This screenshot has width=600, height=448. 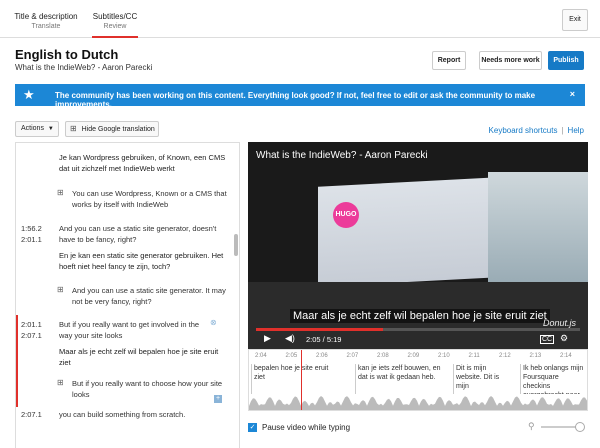 I want to click on help-links: Keyboard shortcuts | Help, so click(x=536, y=130).